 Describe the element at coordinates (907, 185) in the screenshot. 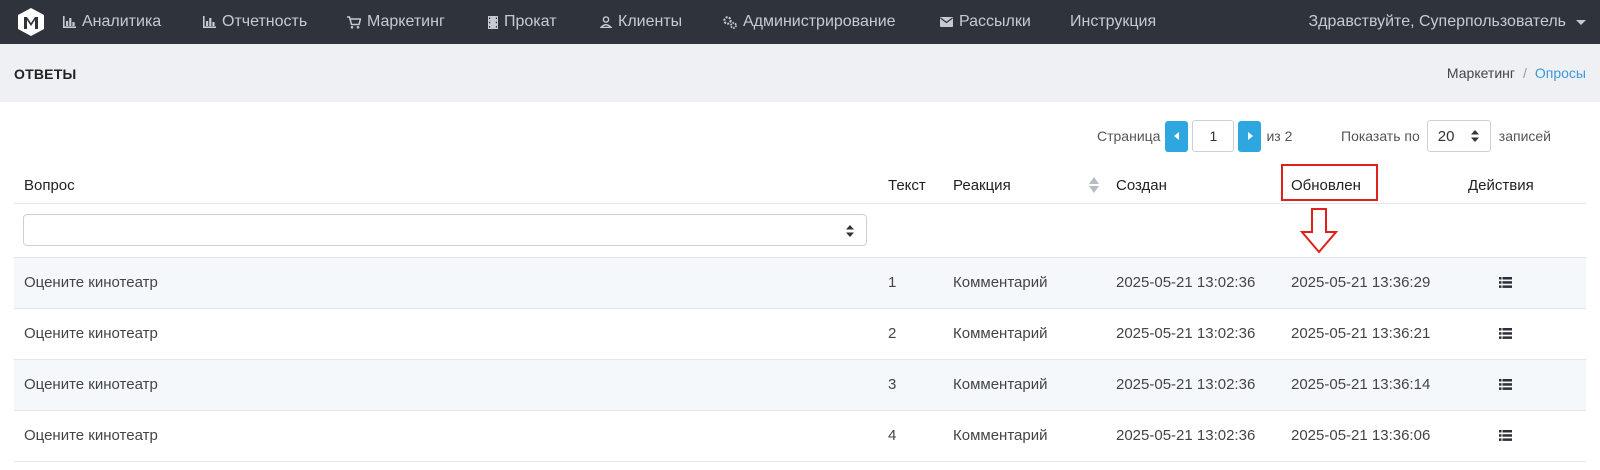

I see `column-header-text: Текст` at that location.